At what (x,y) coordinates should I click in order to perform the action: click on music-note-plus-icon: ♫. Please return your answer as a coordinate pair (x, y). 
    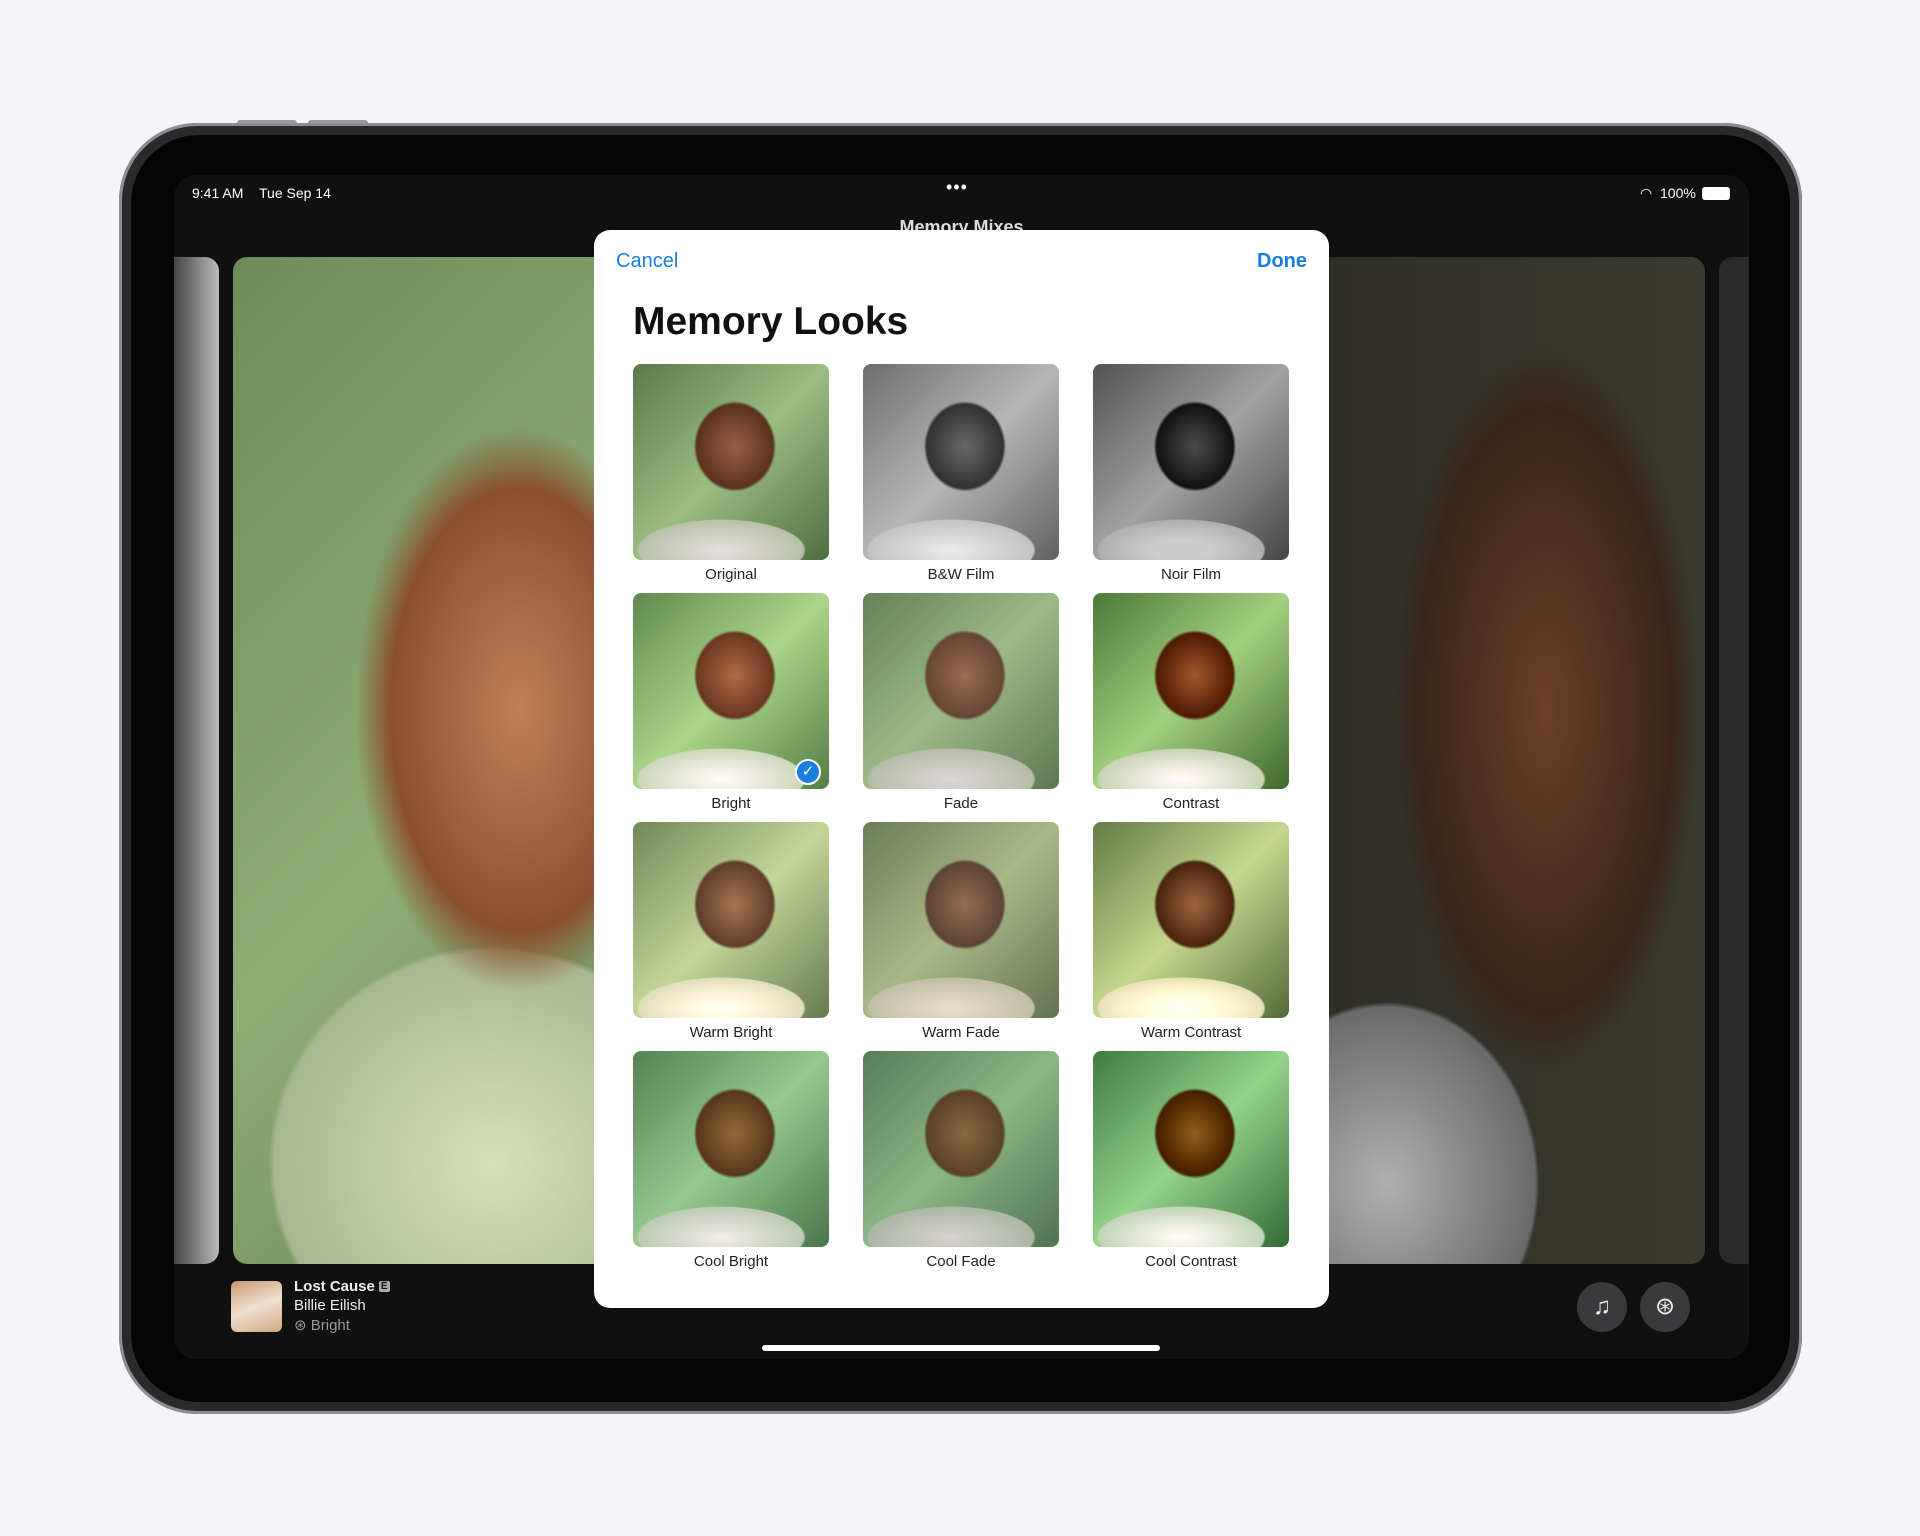
    Looking at the image, I should click on (1602, 1307).